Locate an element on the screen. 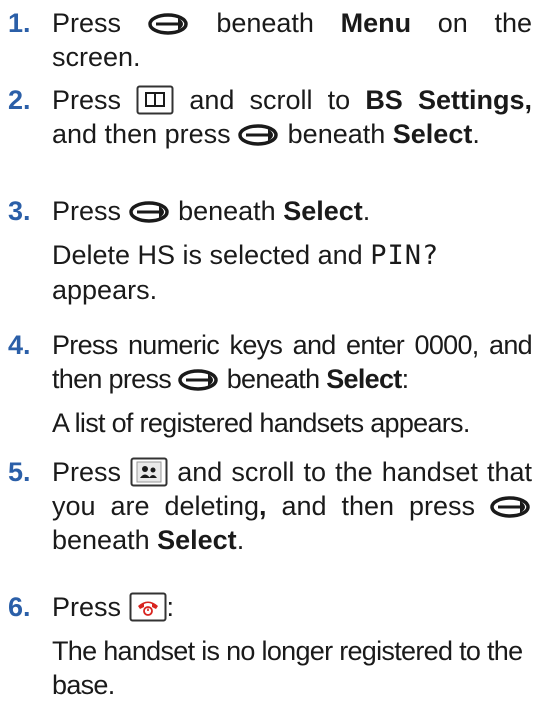 The width and height of the screenshot is (543, 726). step-number: 6. is located at coordinates (19, 607).